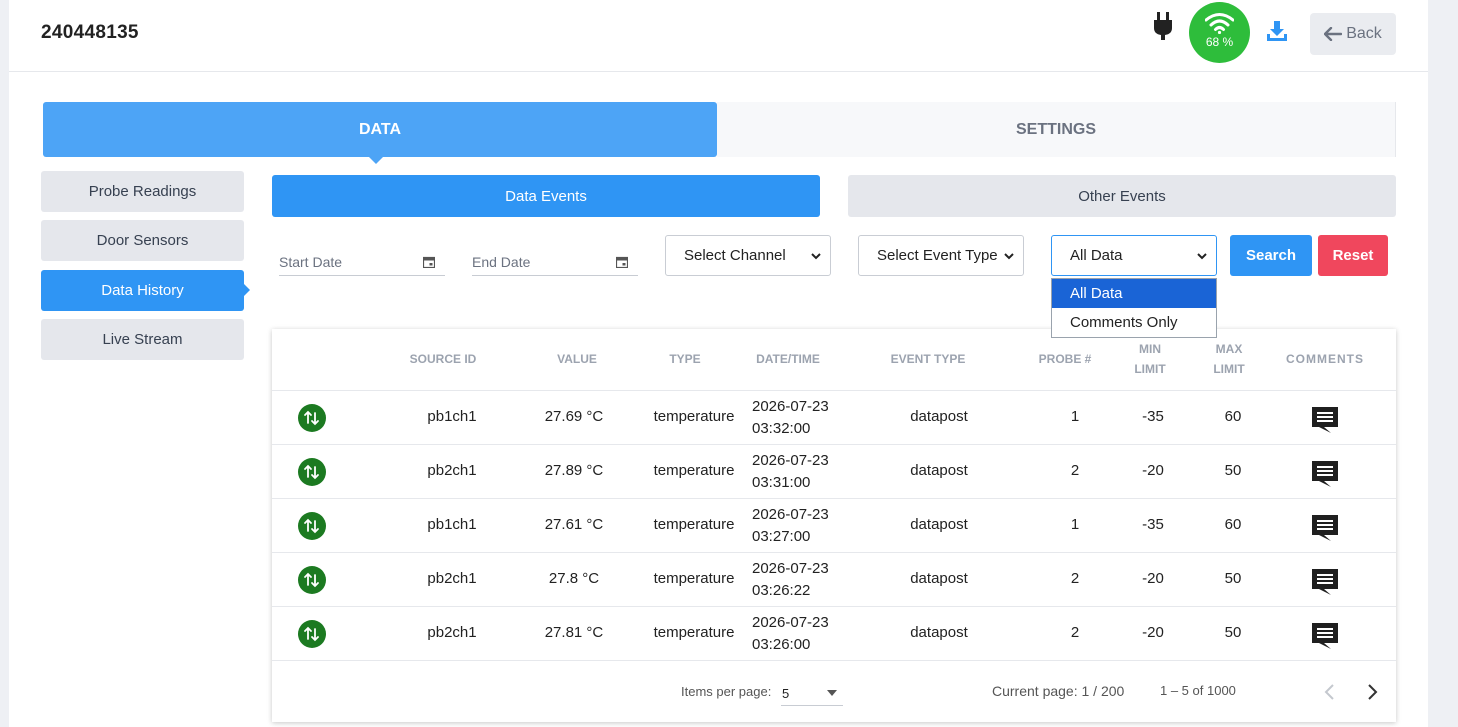 The image size is (1458, 727). What do you see at coordinates (574, 524) in the screenshot?
I see `cell-value: 27.61 °C` at bounding box center [574, 524].